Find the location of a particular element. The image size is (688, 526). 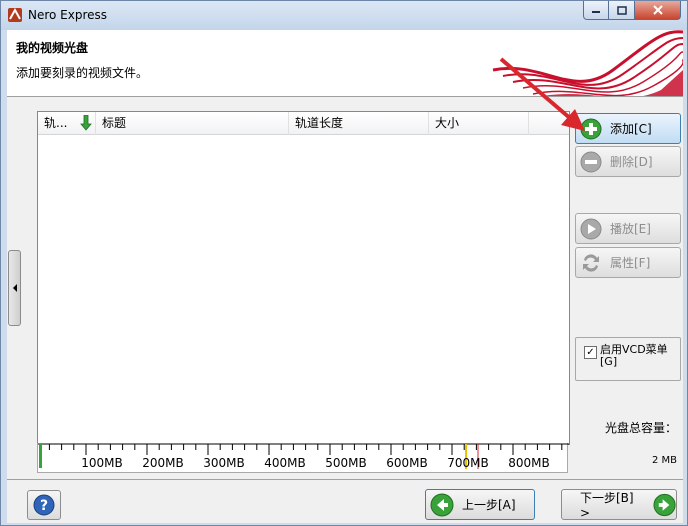

arrow-left-circle-icon is located at coordinates (442, 504).